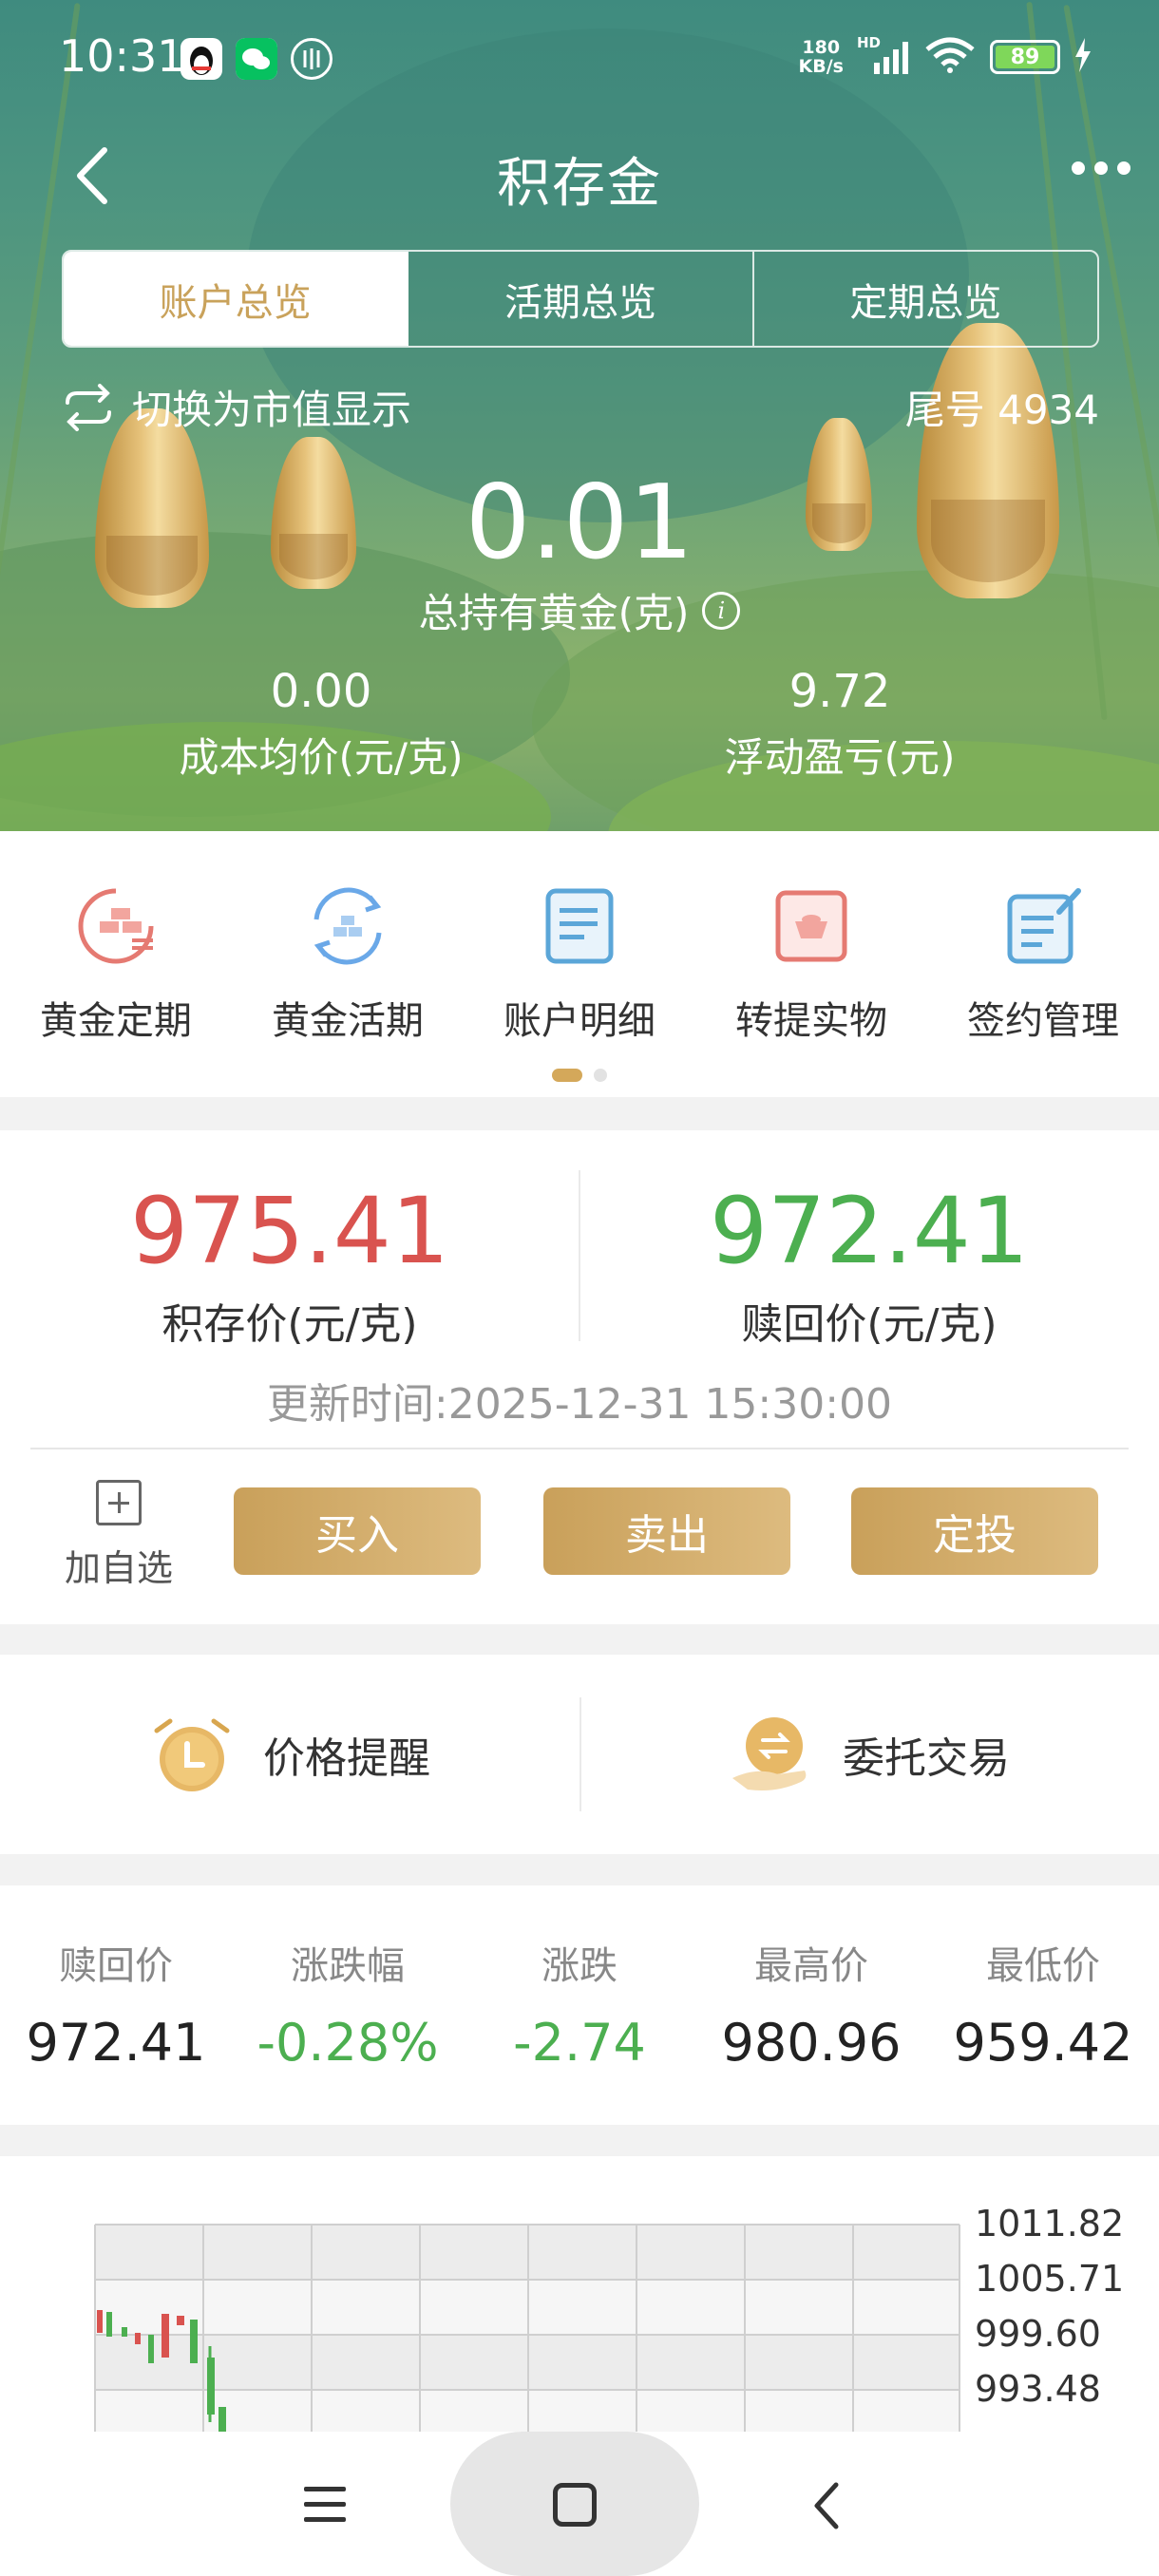 The image size is (1159, 2576). I want to click on redemption-price: 972.41 赎回价(元/克), so click(869, 1264).